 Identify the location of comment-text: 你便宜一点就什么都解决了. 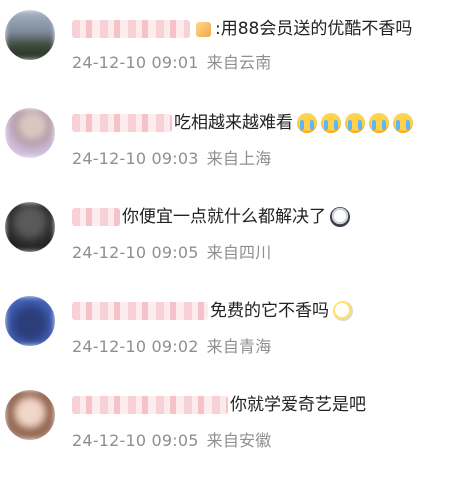
(224, 217).